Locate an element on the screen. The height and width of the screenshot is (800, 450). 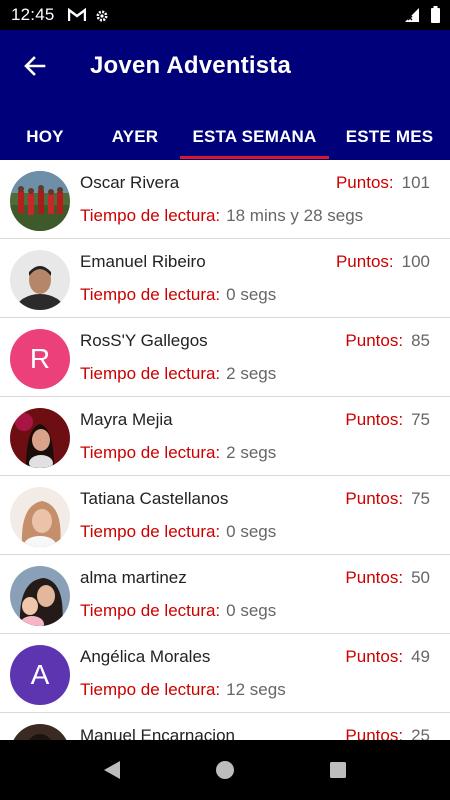
status-bar: 12:45 is located at coordinates (225, 15).